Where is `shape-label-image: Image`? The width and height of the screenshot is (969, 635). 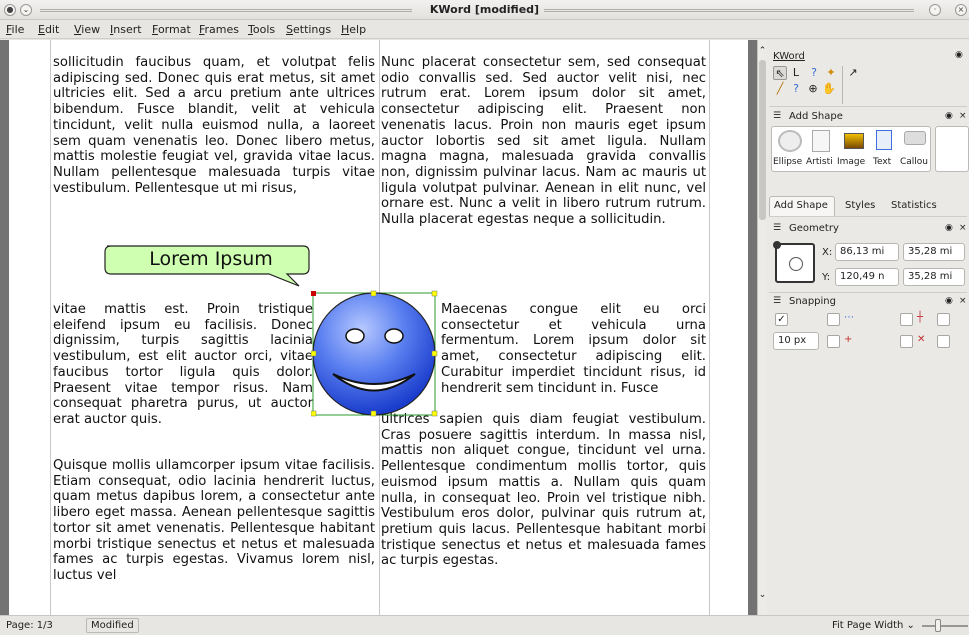
shape-label-image: Image is located at coordinates (851, 162).